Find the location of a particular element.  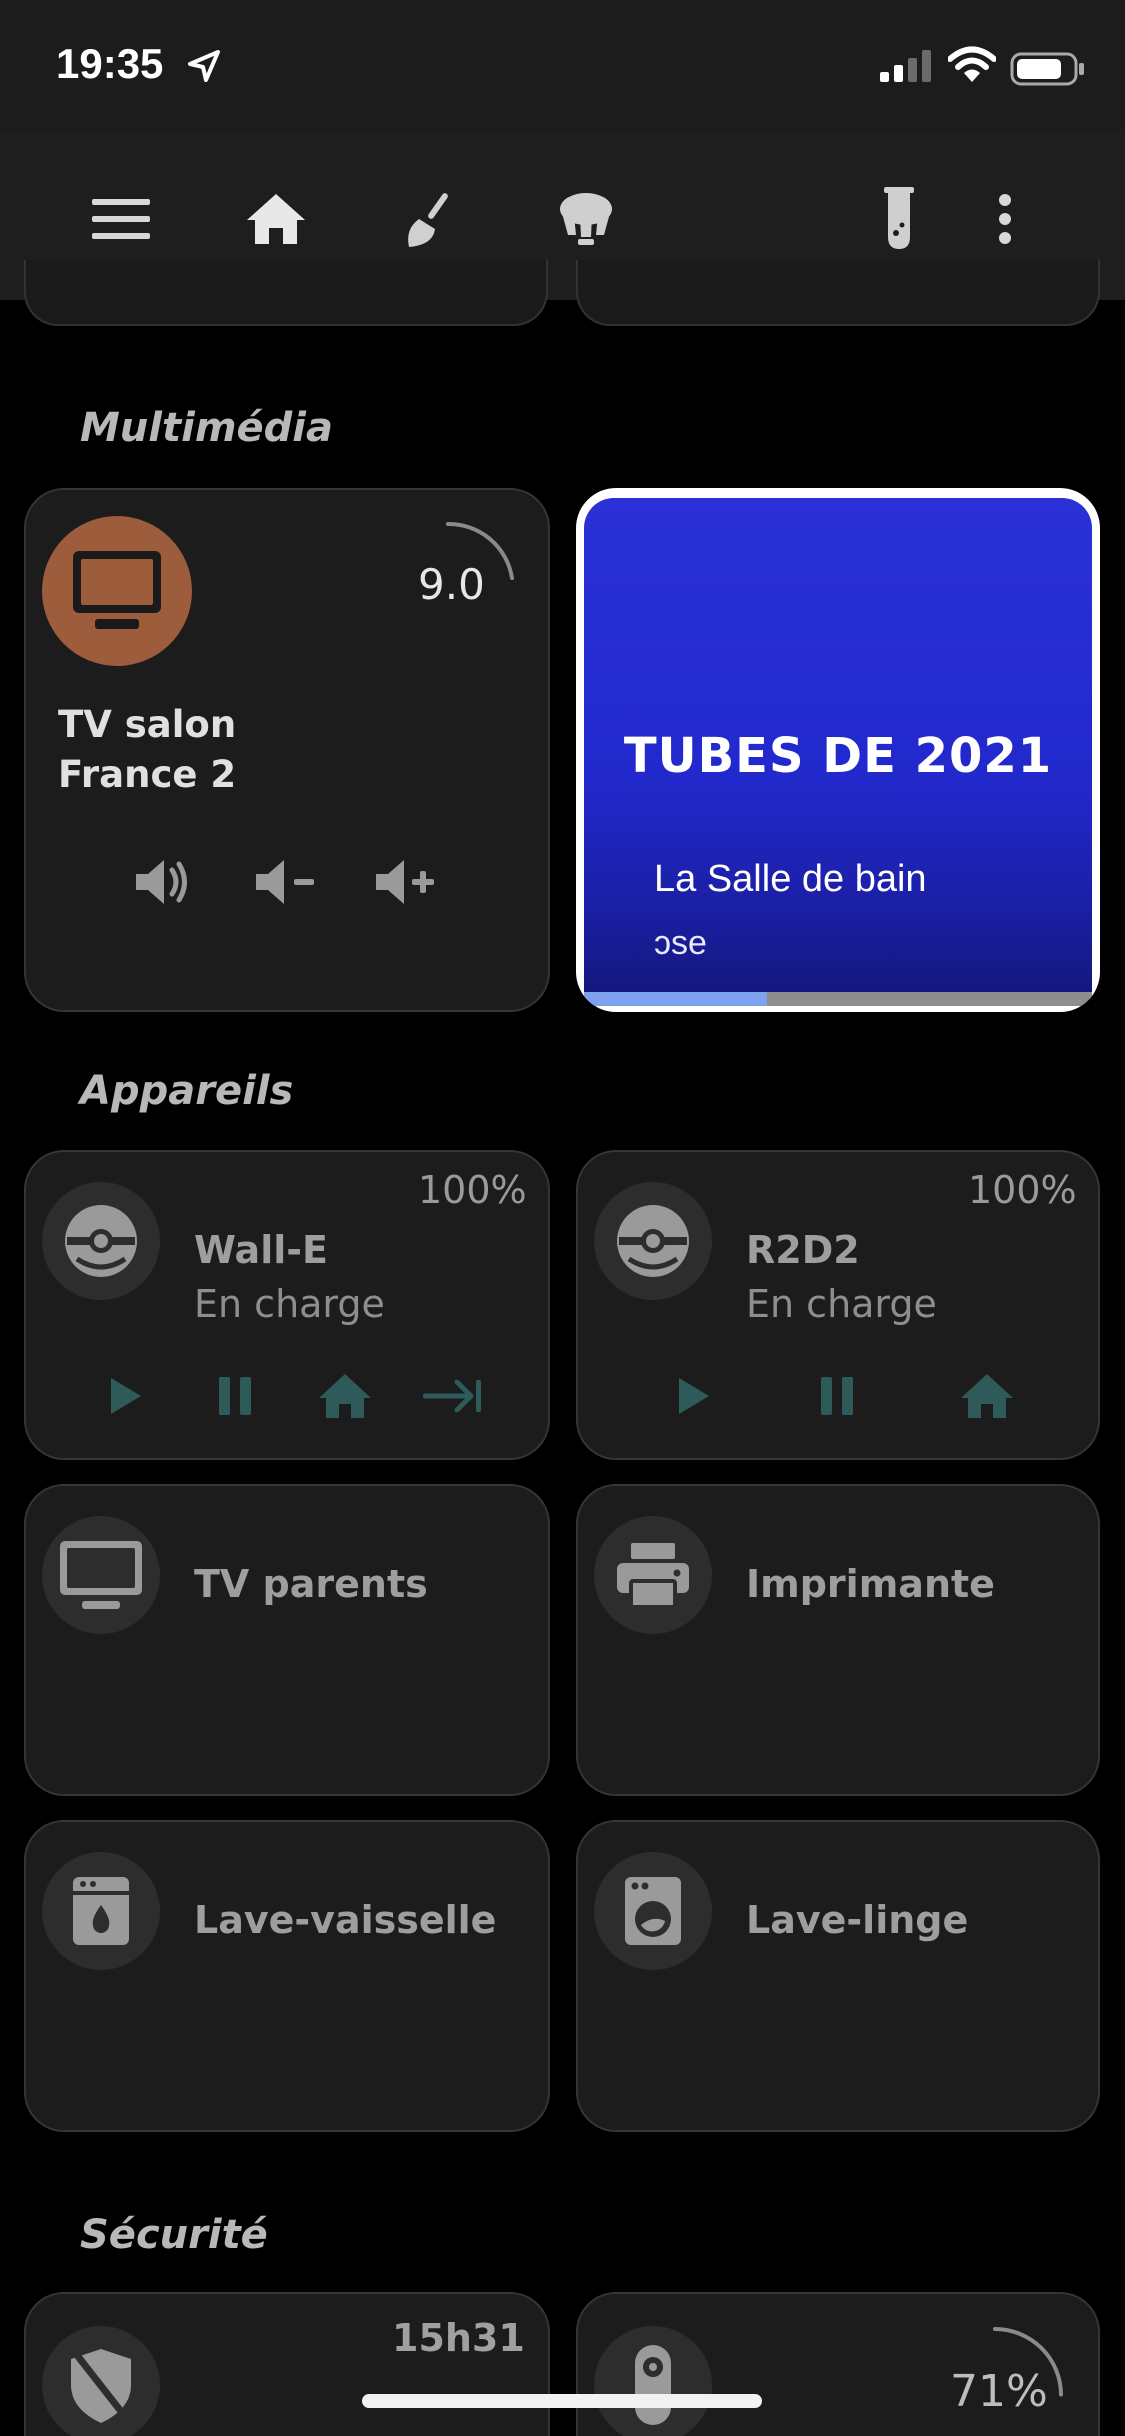

home-icon is located at coordinates (276, 219).